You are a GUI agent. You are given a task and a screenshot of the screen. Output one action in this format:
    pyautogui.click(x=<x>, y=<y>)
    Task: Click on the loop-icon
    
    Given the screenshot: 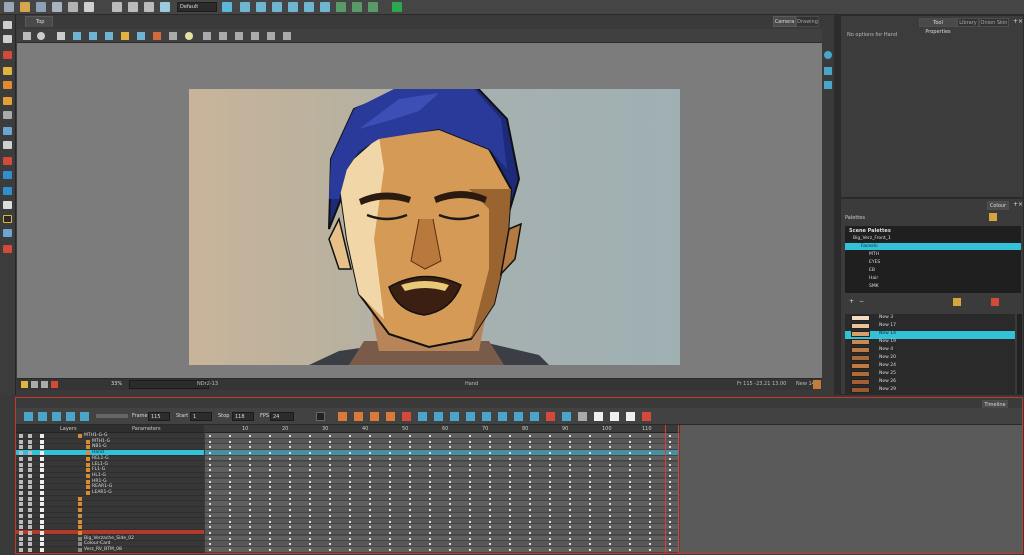 What is the action you would take?
    pyautogui.click(x=42, y=416)
    